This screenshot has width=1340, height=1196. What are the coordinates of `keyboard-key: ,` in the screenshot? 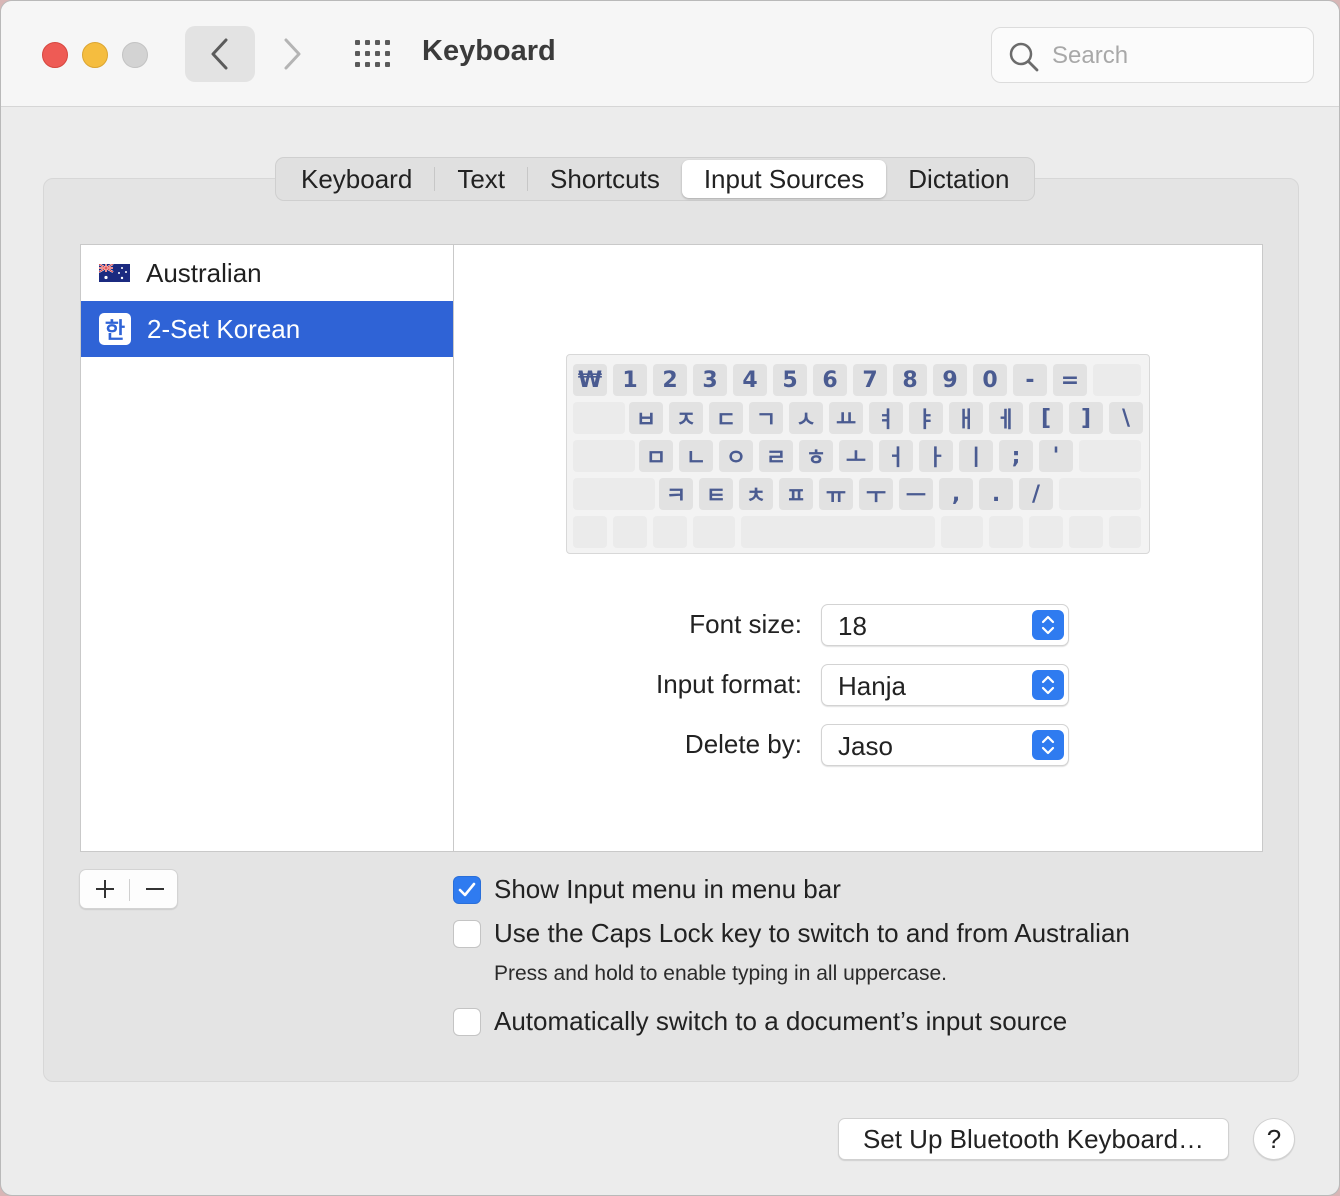 It's located at (956, 494).